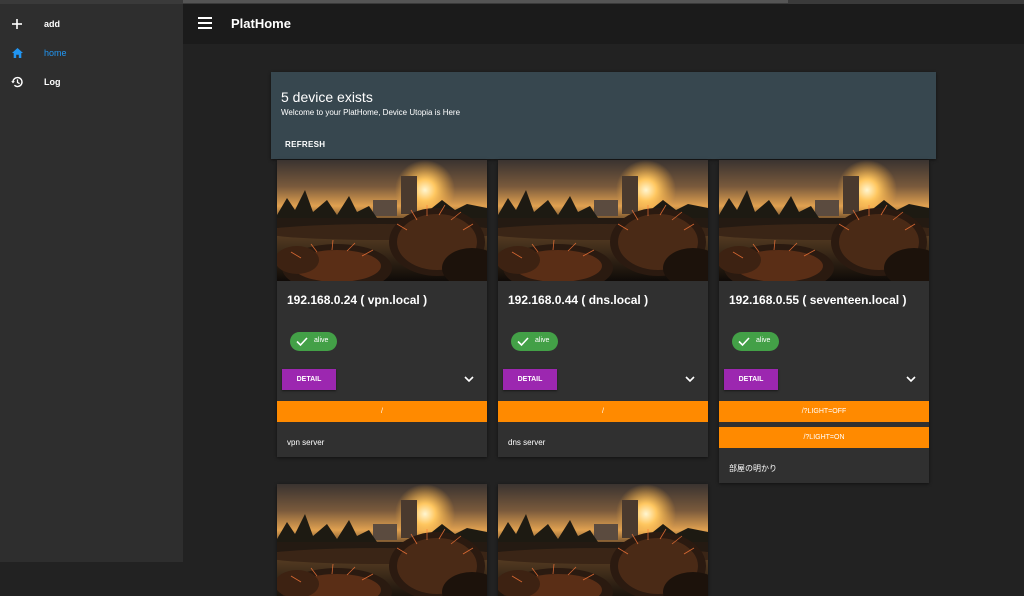 Image resolution: width=1024 pixels, height=596 pixels. What do you see at coordinates (824, 411) in the screenshot?
I see `light-off-button: /?LIGHT=OFF` at bounding box center [824, 411].